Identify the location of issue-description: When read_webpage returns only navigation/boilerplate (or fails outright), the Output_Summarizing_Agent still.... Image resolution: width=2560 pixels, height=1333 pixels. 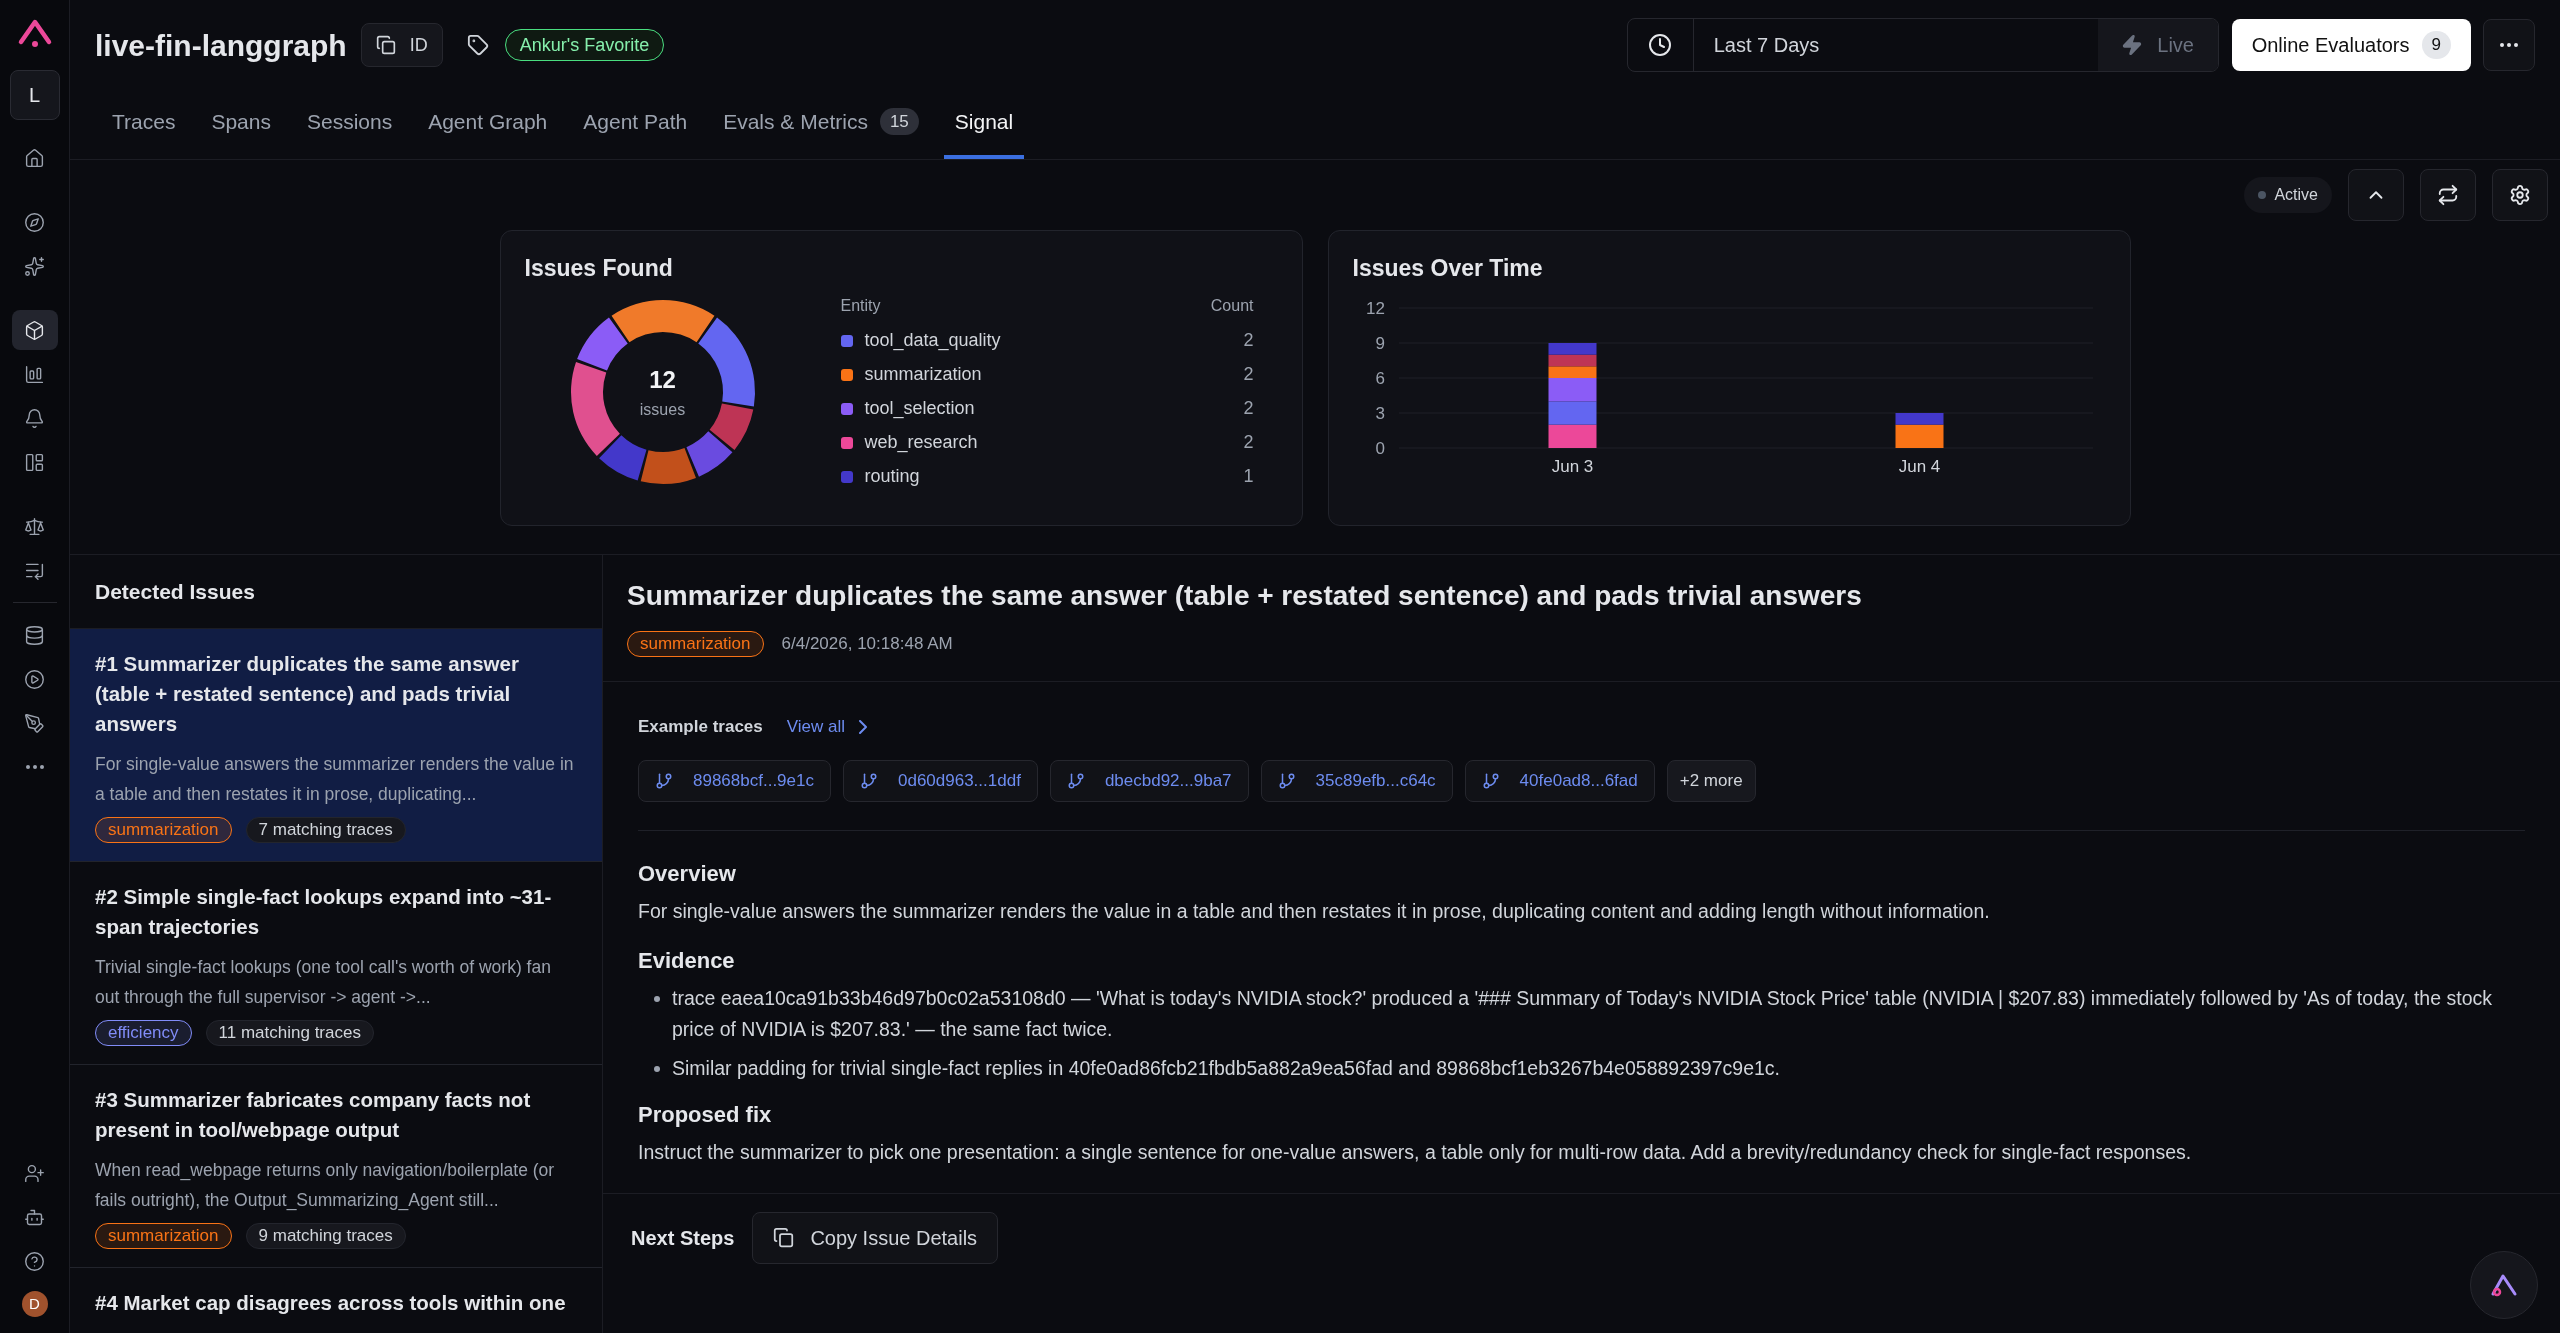
(325, 1186).